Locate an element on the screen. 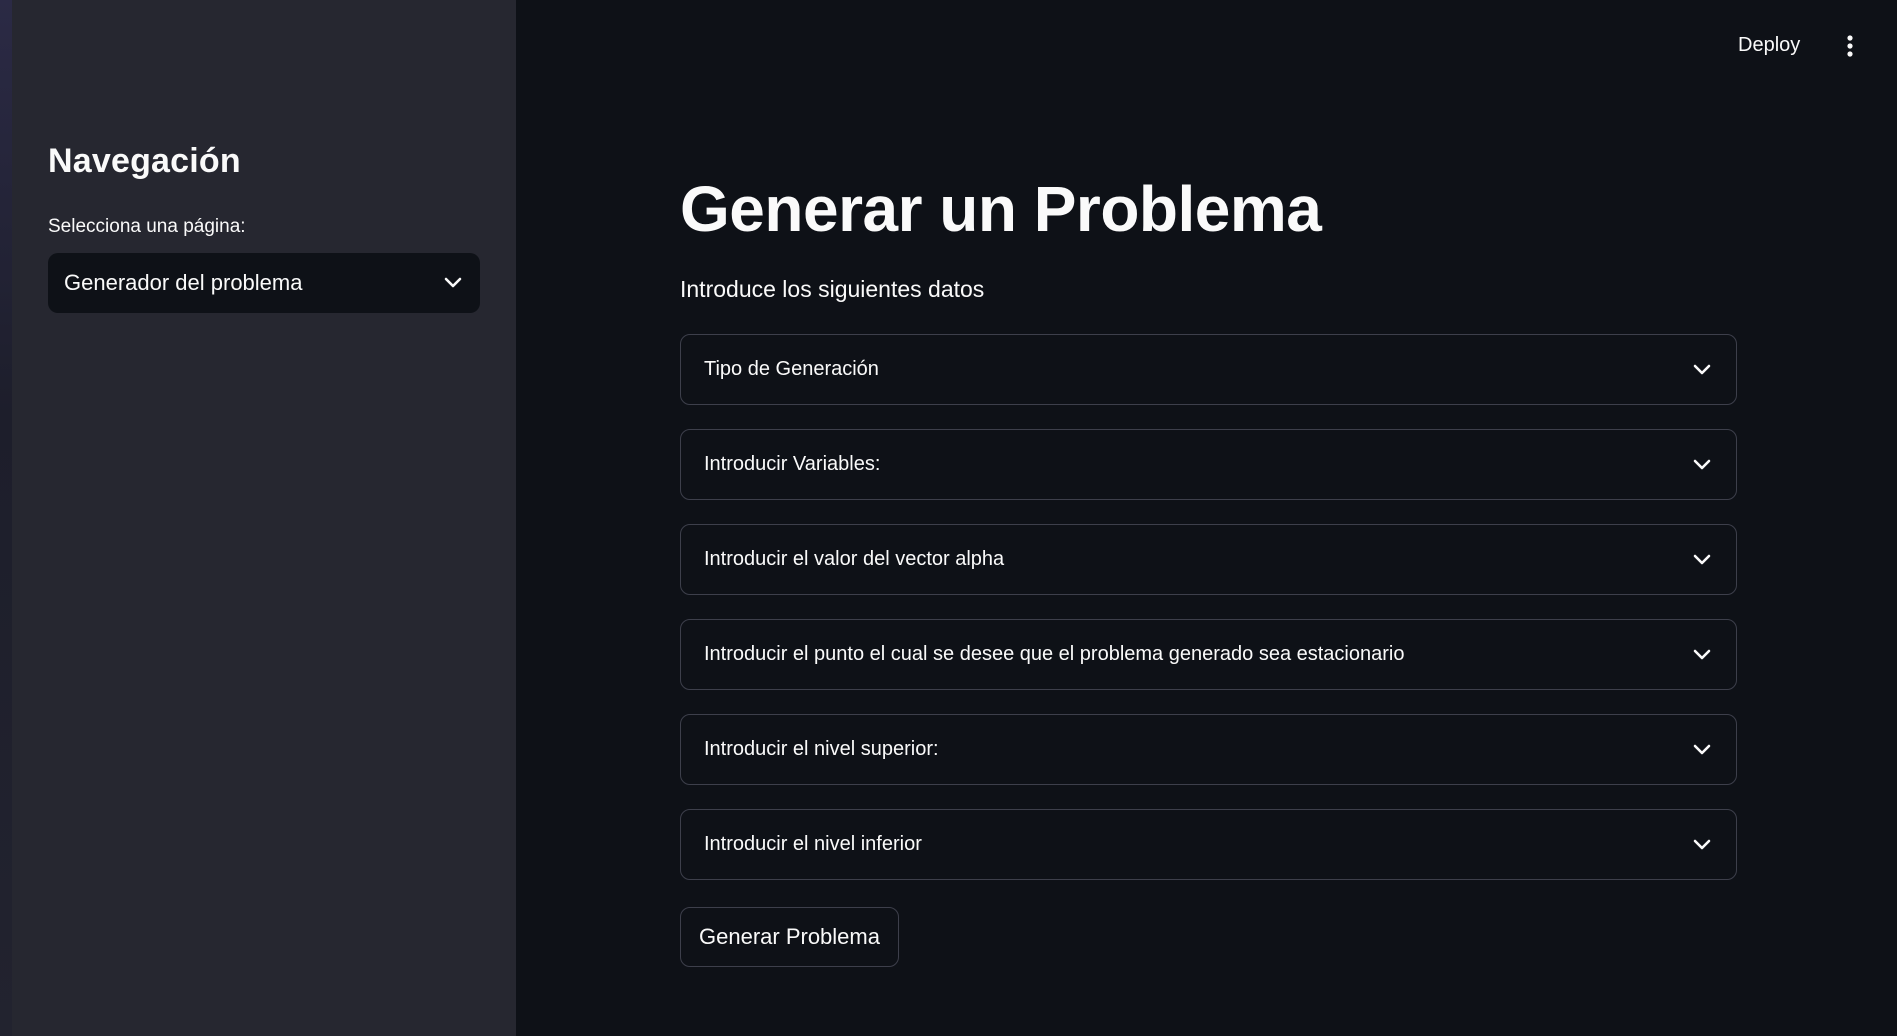  expander-label: Introducir el valor del vector alpha is located at coordinates (854, 559).